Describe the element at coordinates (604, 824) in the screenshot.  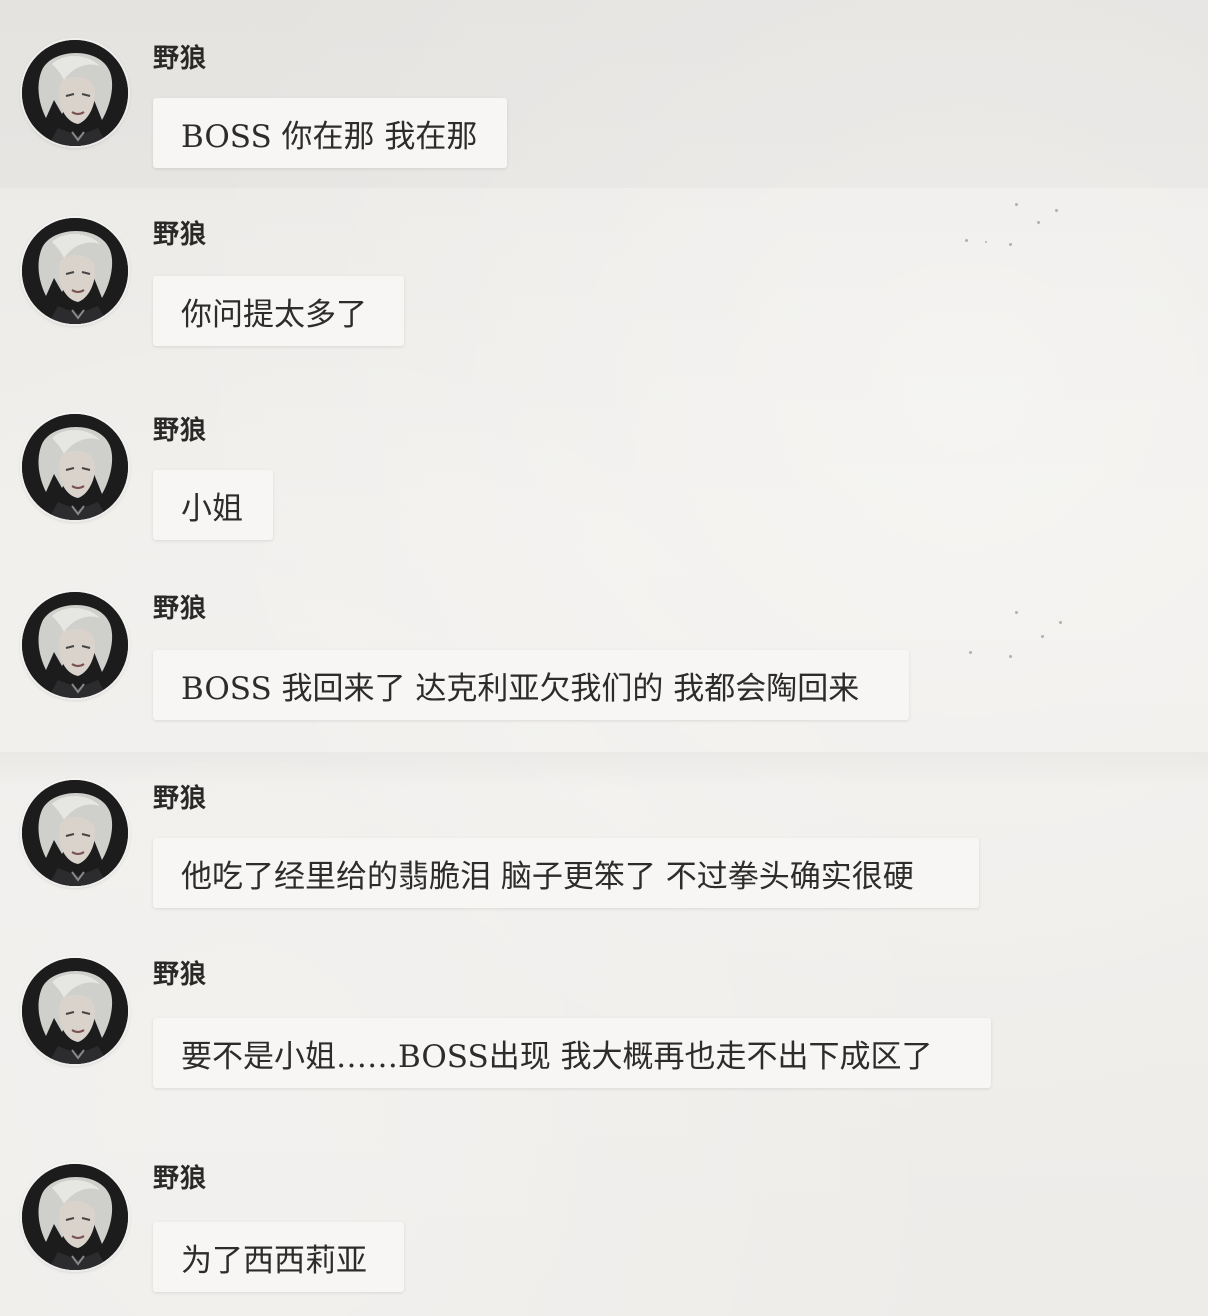
I see `chat-message: 野狼 他吃了经里给的翡脆泪 脑子更笨了 不过拳头确实很硬` at that location.